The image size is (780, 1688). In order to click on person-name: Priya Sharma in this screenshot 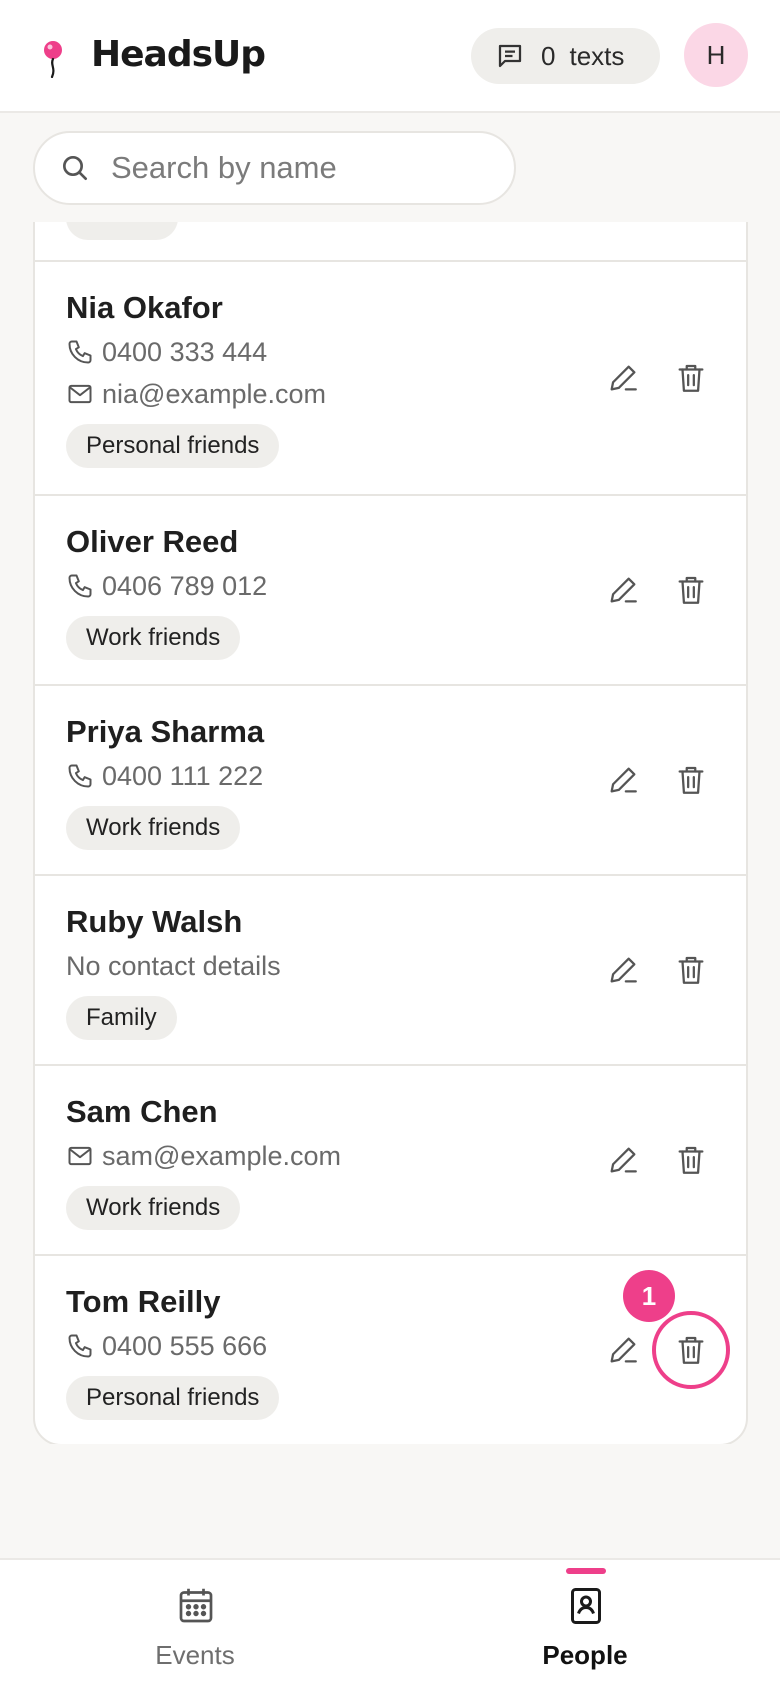, I will do `click(165, 731)`.